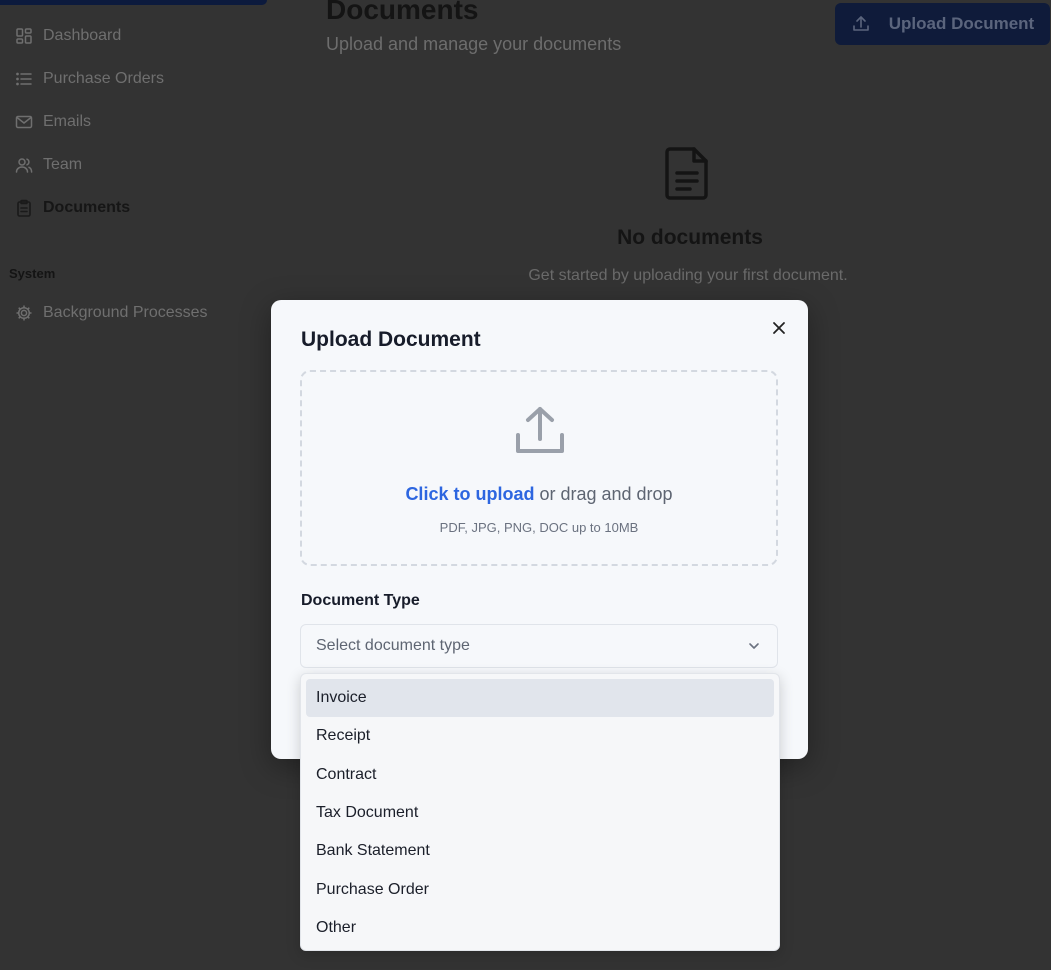 The width and height of the screenshot is (1051, 970). Describe the element at coordinates (690, 237) in the screenshot. I see `empty-state-title: No documents` at that location.